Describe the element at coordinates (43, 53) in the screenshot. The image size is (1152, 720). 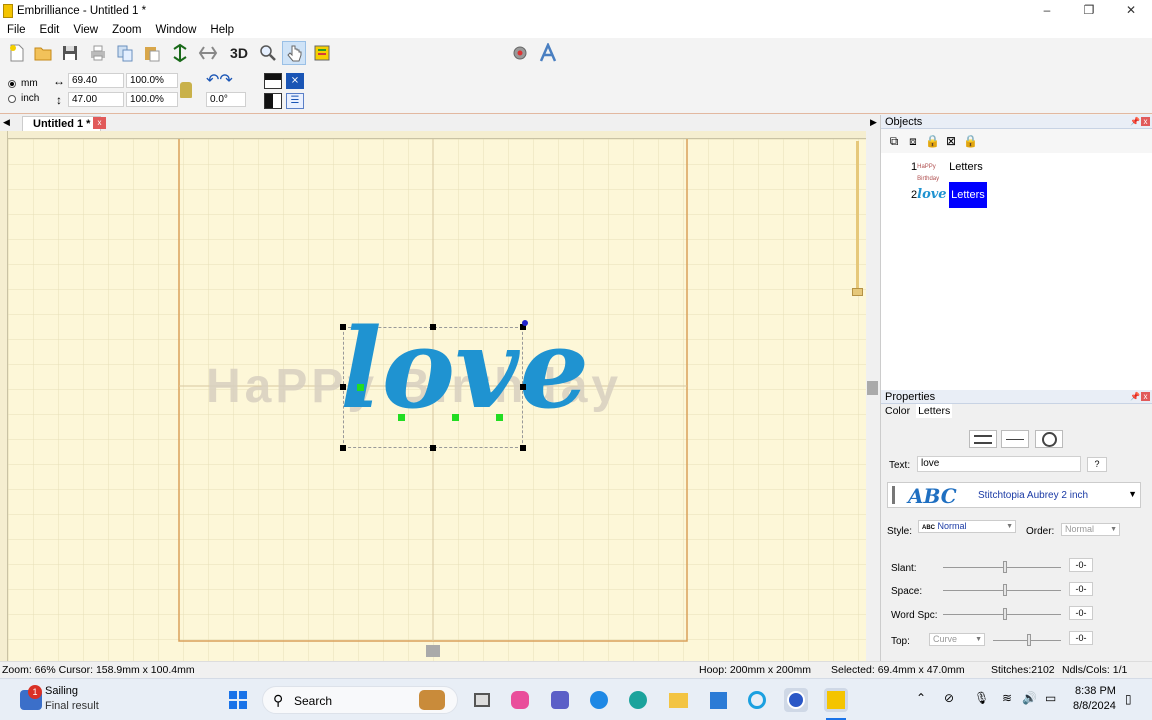
I see `open-button` at that location.